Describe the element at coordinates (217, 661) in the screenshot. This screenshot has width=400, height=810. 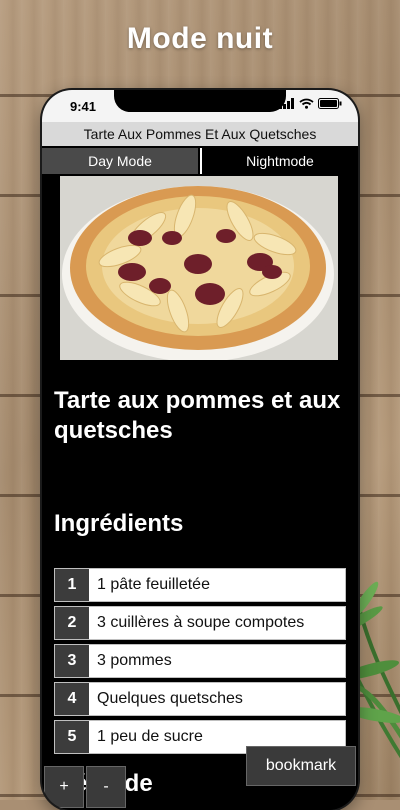
I see `ingredient-text: 3 pommes` at that location.